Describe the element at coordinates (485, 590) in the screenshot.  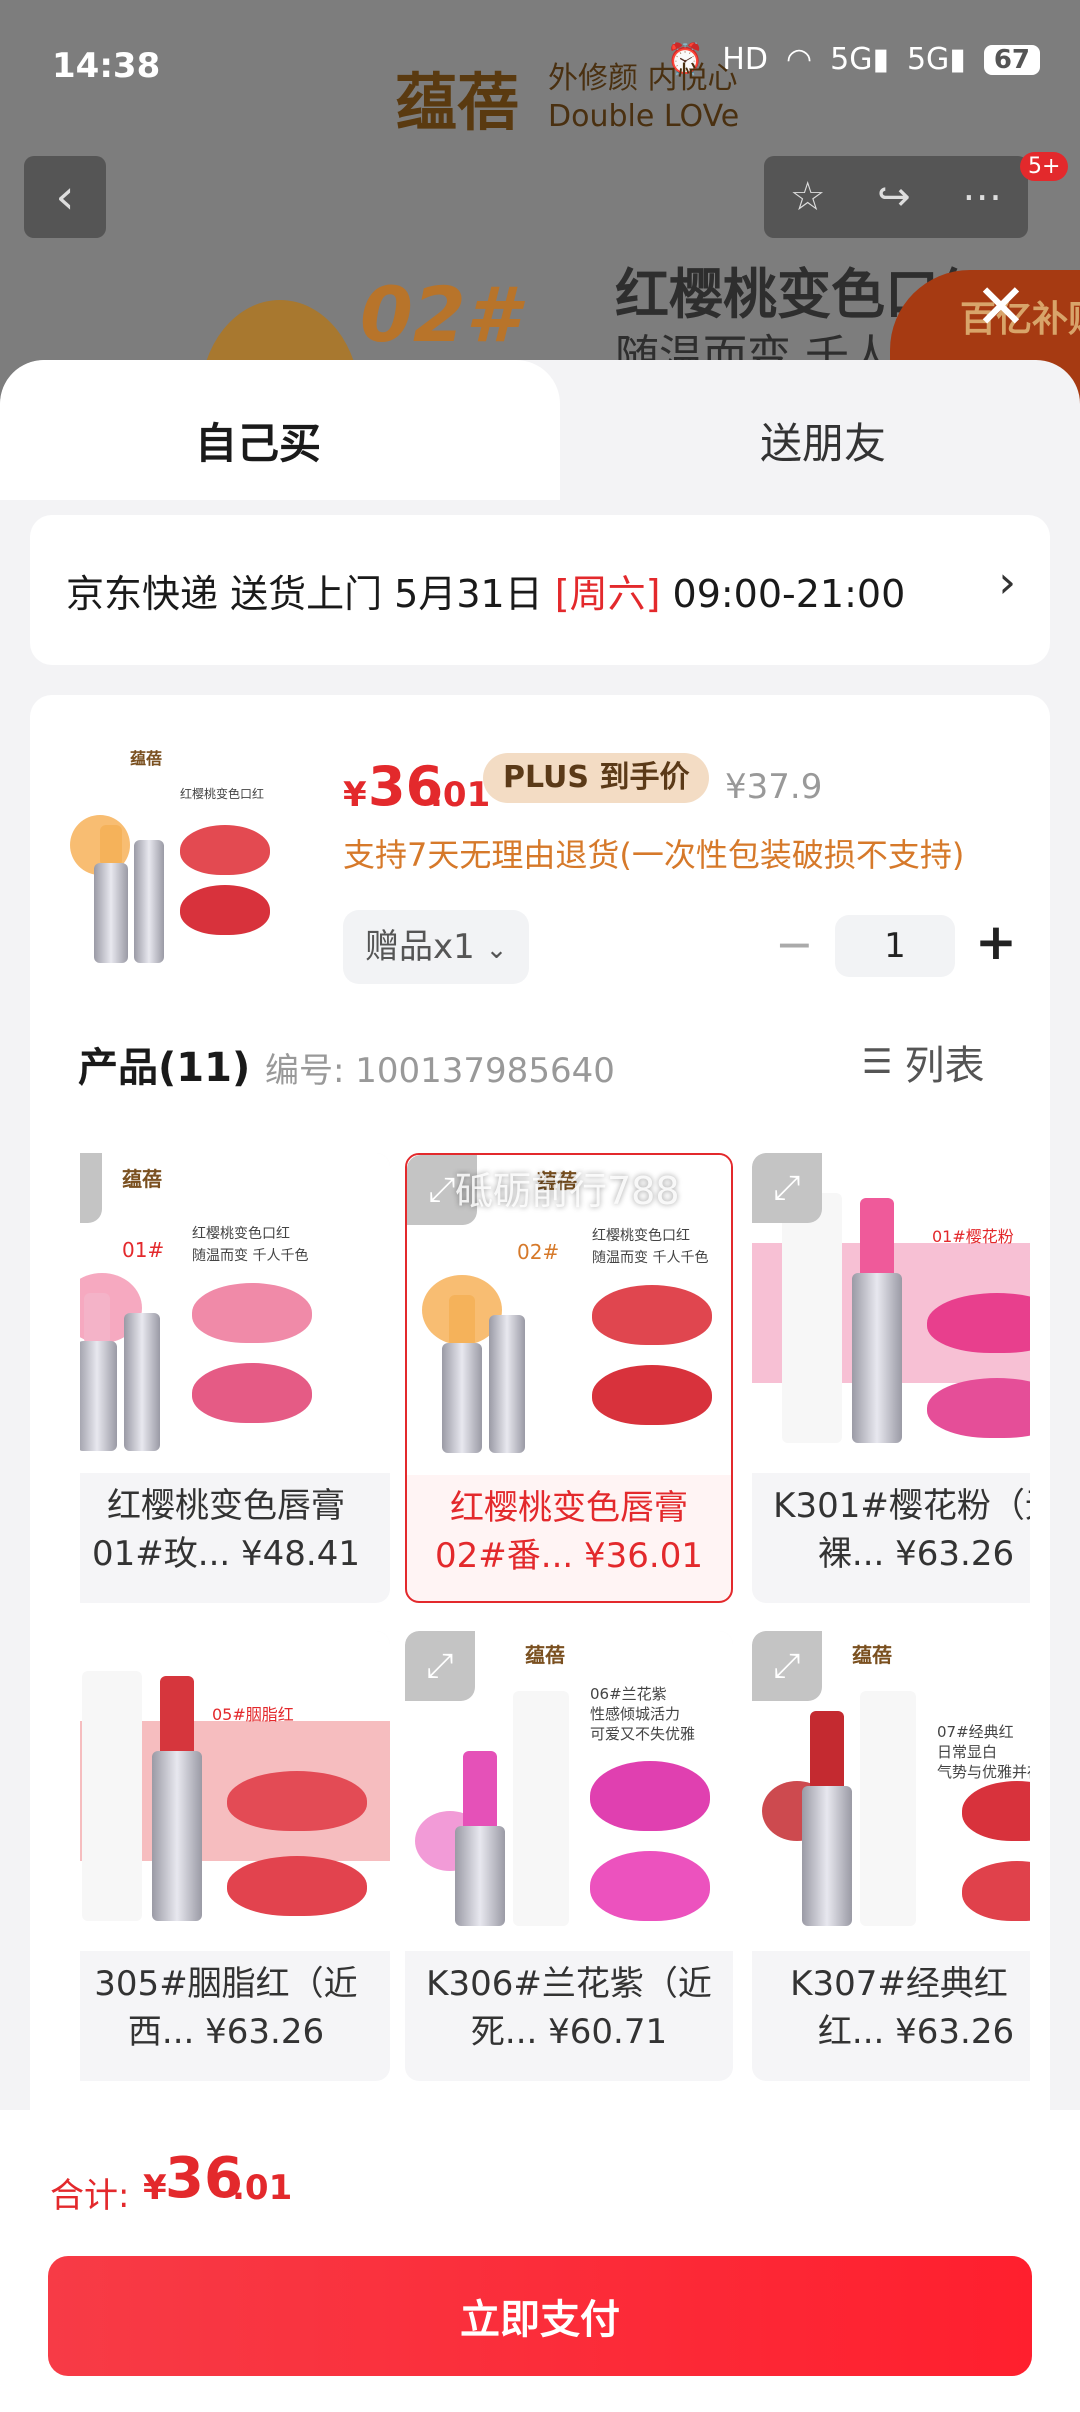
I see `delivery-info: 京东快递 送货上门 5月31日 [周六] 09:00-21:00` at that location.